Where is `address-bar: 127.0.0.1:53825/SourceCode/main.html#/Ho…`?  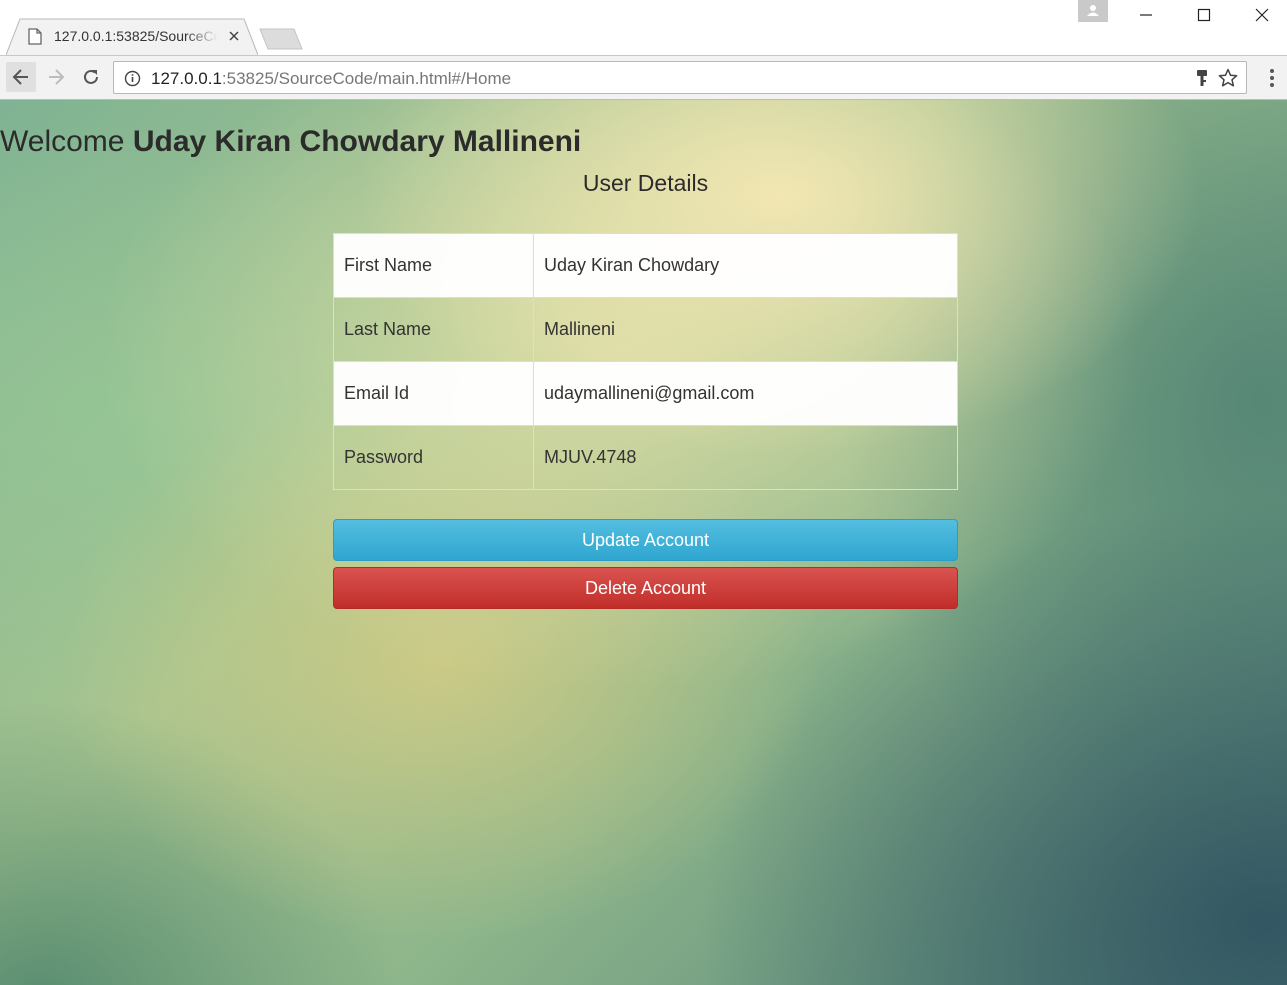
address-bar: 127.0.0.1:53825/SourceCode/main.html#/Ho… is located at coordinates (680, 77).